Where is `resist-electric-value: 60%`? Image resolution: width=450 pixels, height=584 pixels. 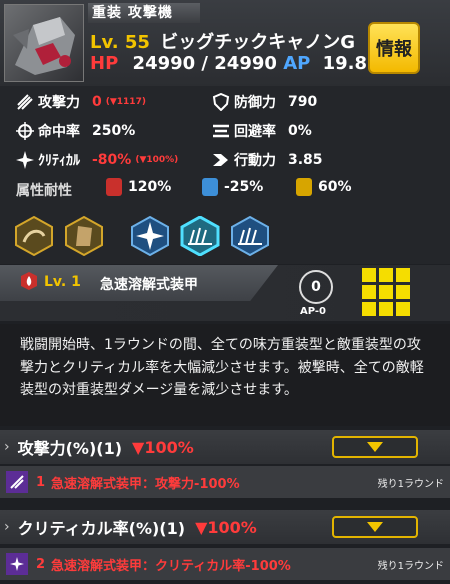
resist-electric-value: 60% is located at coordinates (335, 187).